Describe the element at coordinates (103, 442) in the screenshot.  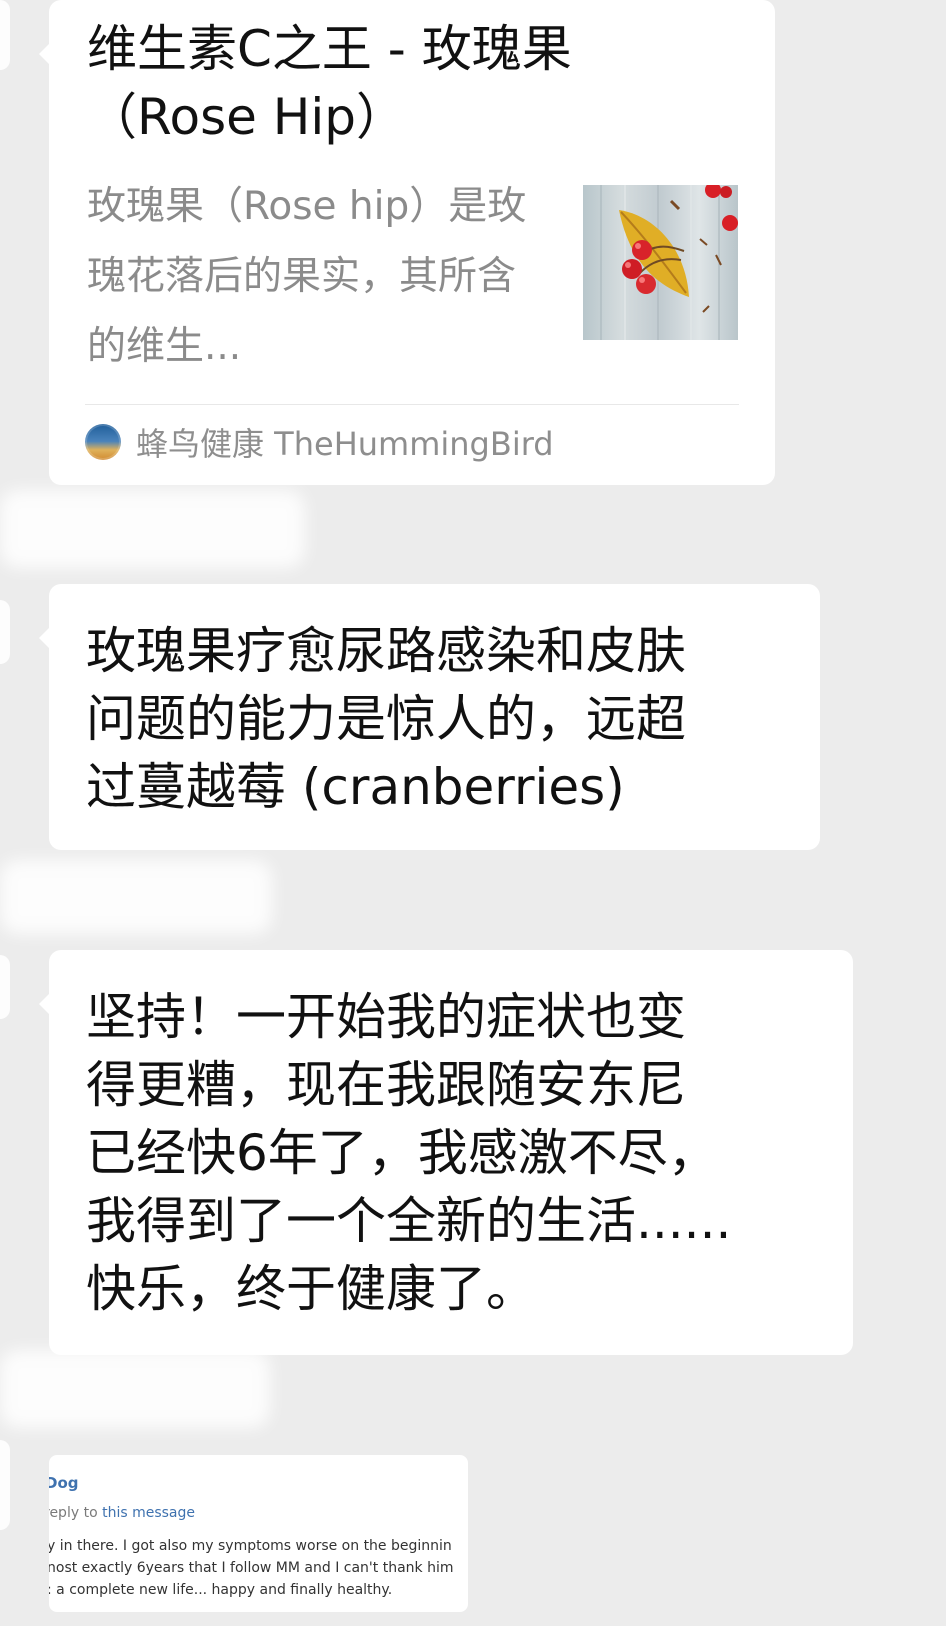
I see `source-avatar` at that location.